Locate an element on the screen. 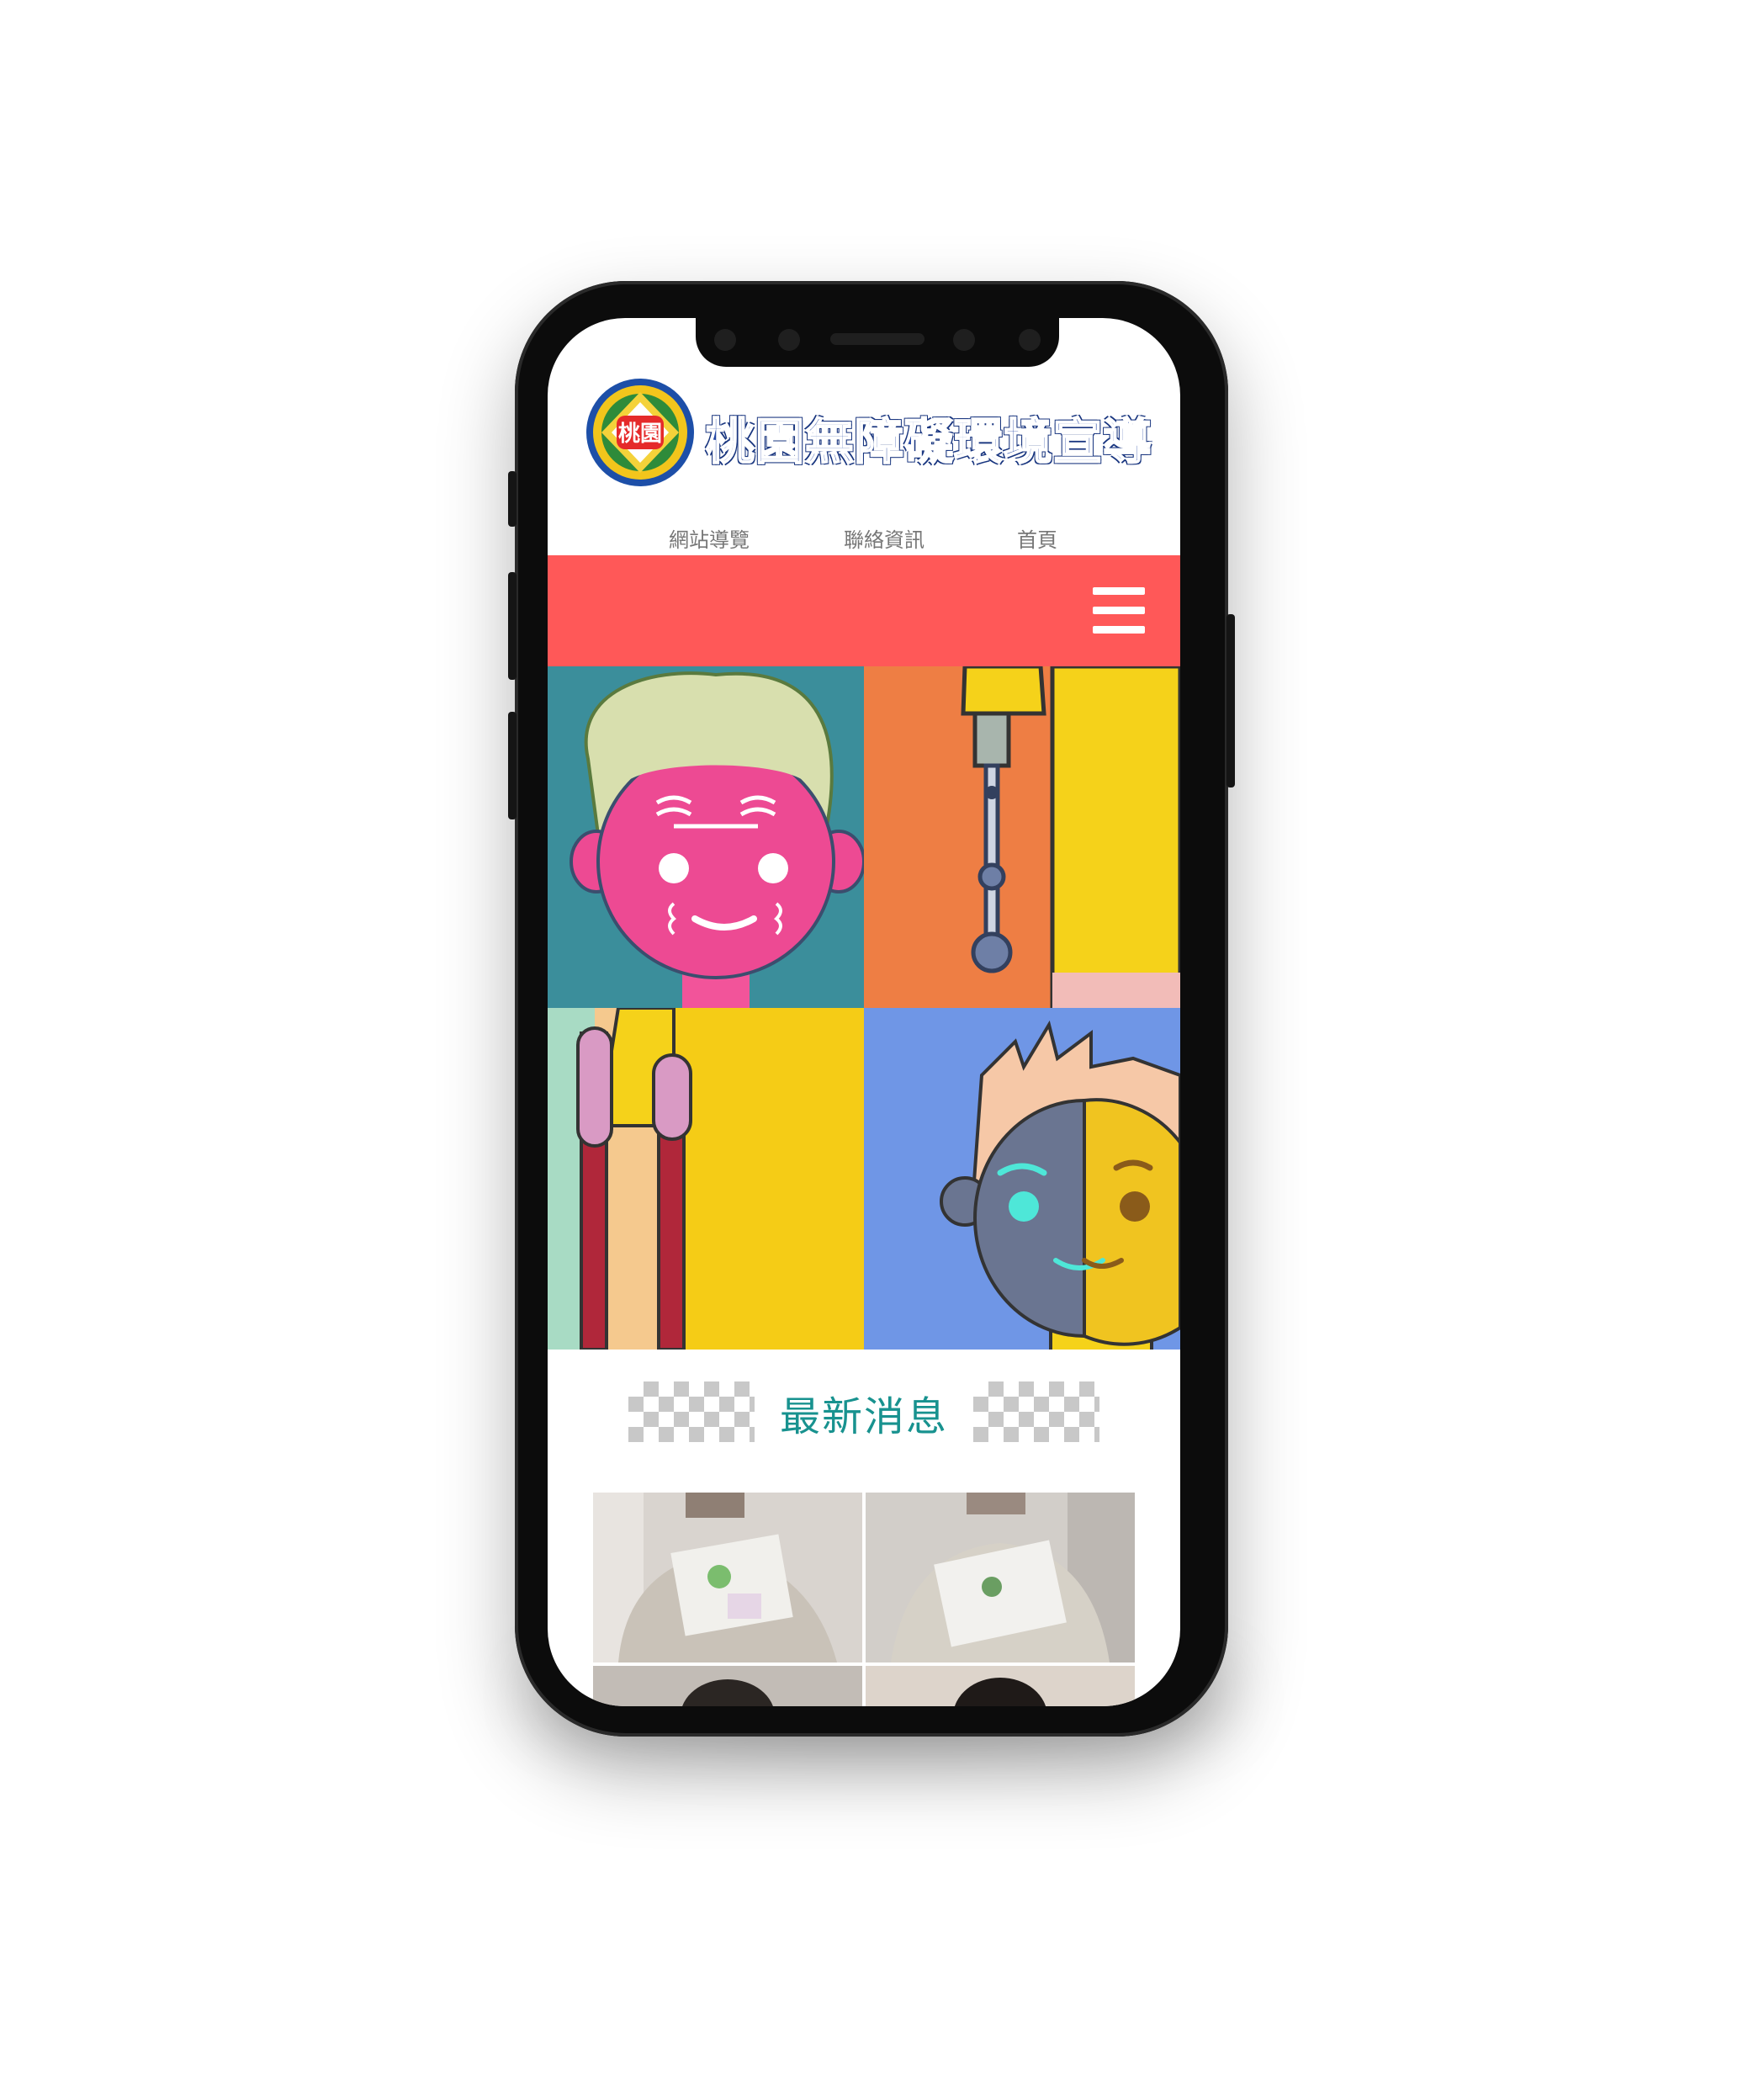  crutch-illustration is located at coordinates (1070, 837).